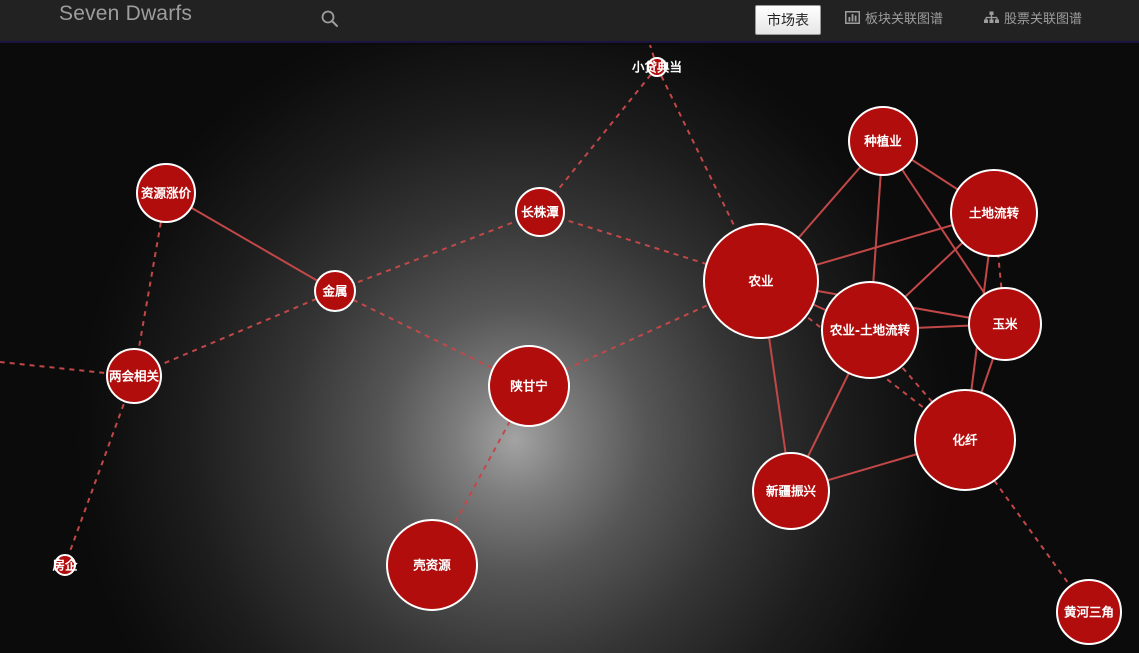 Image resolution: width=1139 pixels, height=653 pixels. I want to click on graph-node-label: 房企, so click(65, 565).